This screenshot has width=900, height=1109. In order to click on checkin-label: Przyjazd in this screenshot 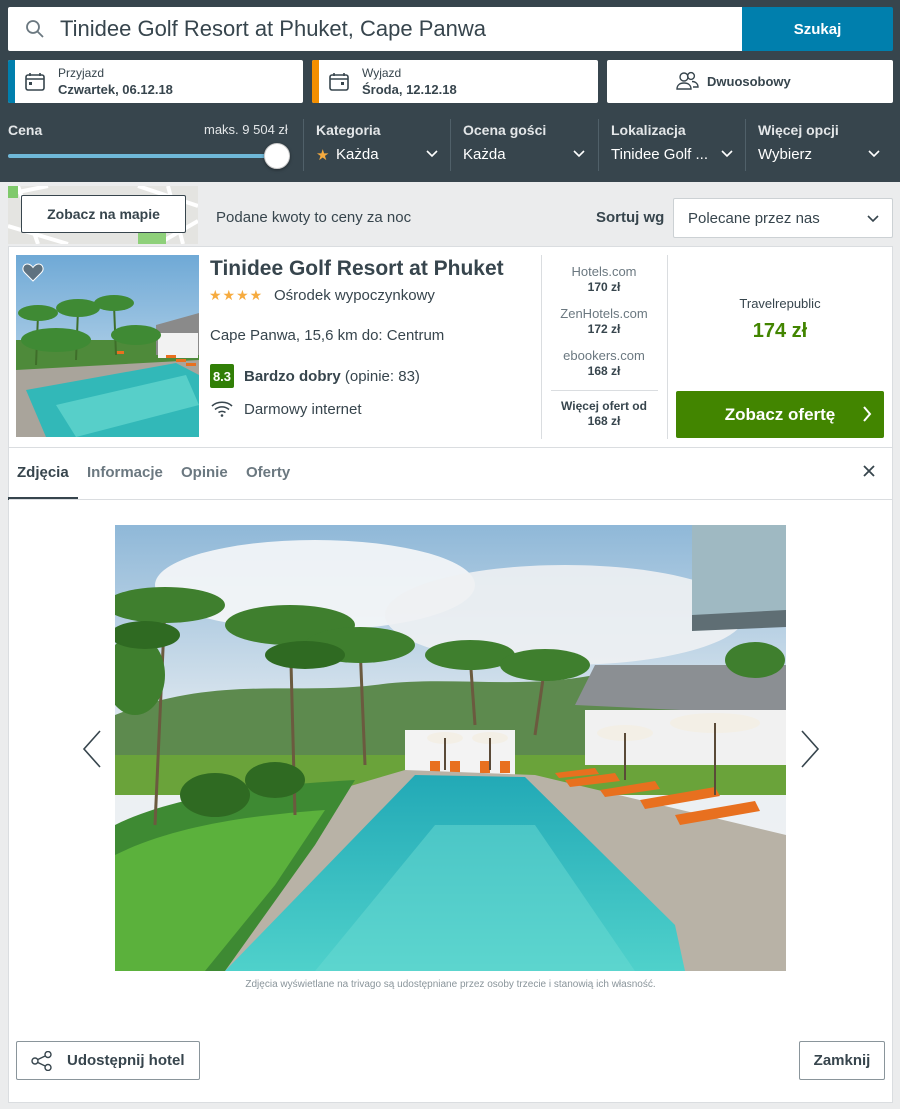, I will do `click(81, 73)`.